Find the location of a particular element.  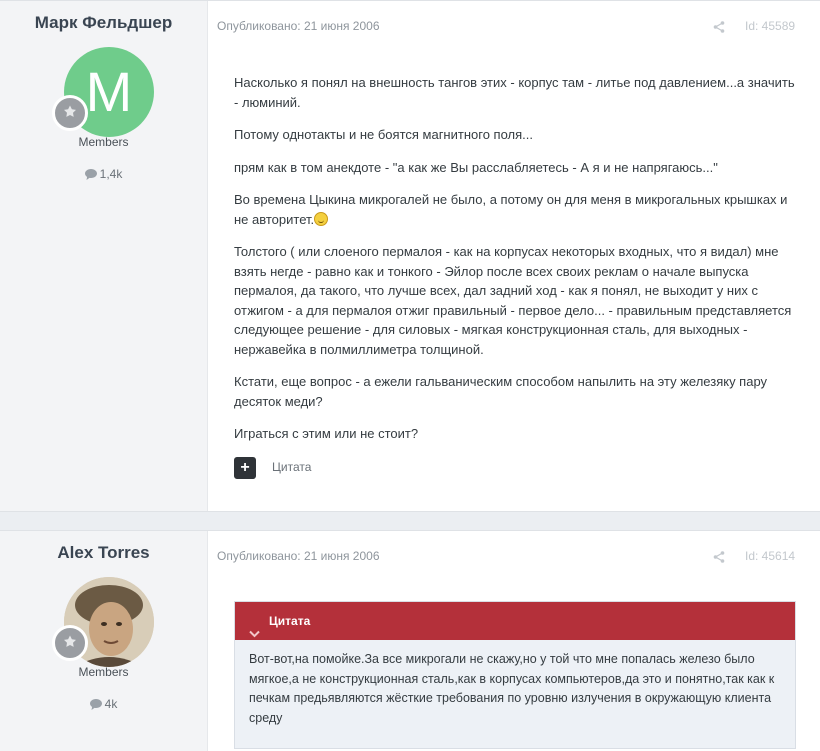

post-id: Id: 45589 is located at coordinates (770, 26).